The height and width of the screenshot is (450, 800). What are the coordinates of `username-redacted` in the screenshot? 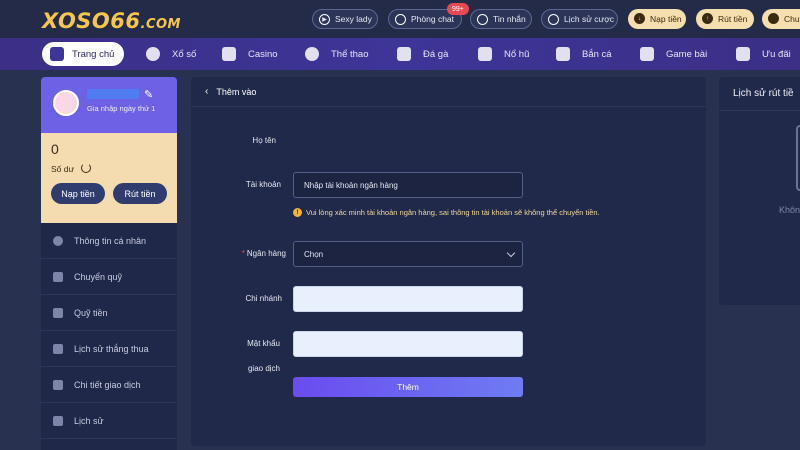 It's located at (113, 94).